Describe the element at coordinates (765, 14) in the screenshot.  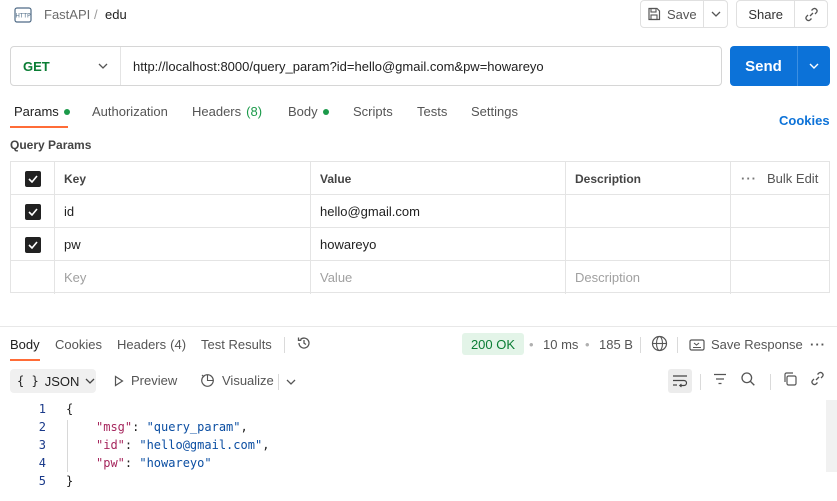
I see `share-button: Share` at that location.